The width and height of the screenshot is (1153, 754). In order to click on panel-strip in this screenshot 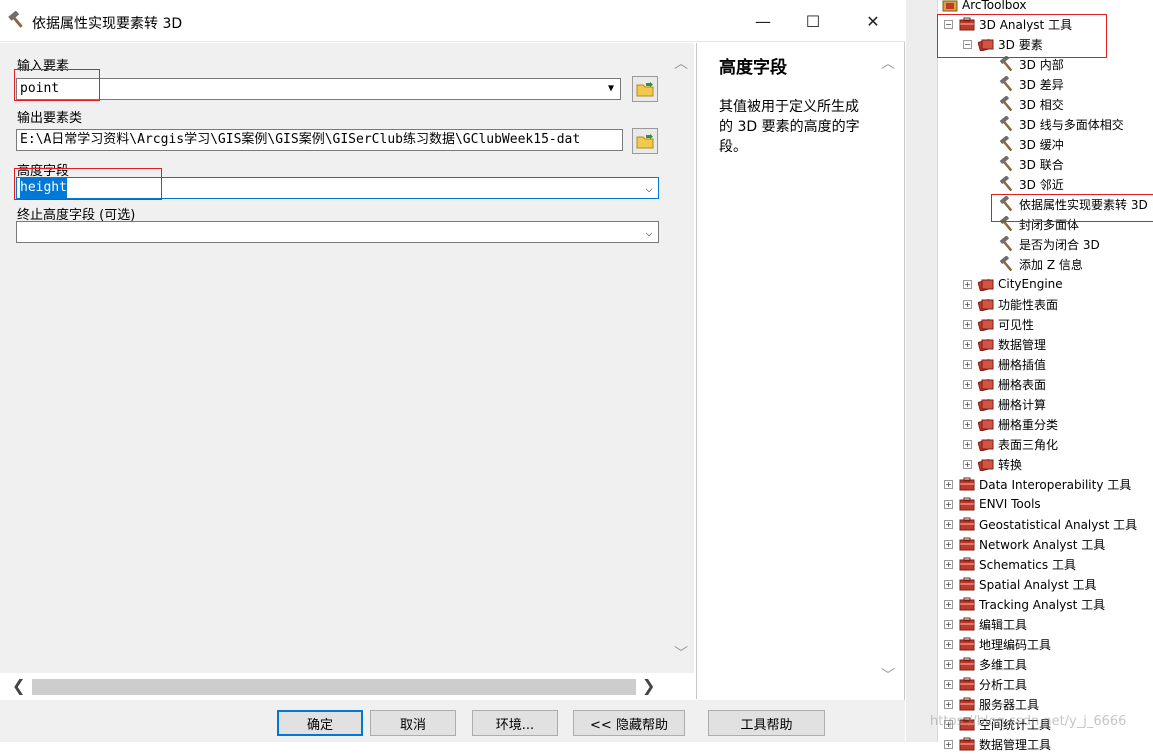, I will do `click(922, 371)`.